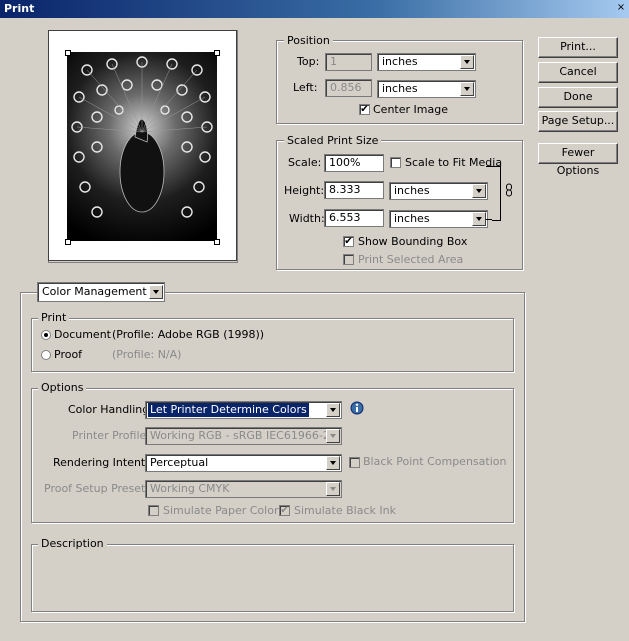 The height and width of the screenshot is (641, 629). Describe the element at coordinates (314, 9) in the screenshot. I see `title-bar: Print ×` at that location.